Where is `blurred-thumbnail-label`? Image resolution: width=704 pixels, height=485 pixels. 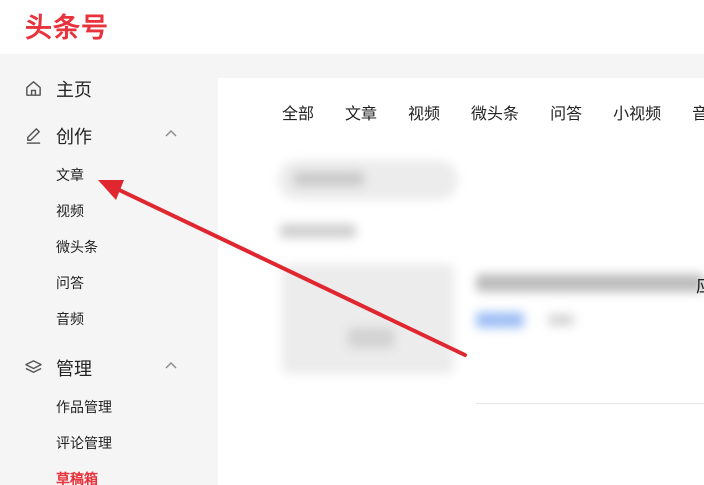
blurred-thumbnail-label is located at coordinates (371, 338).